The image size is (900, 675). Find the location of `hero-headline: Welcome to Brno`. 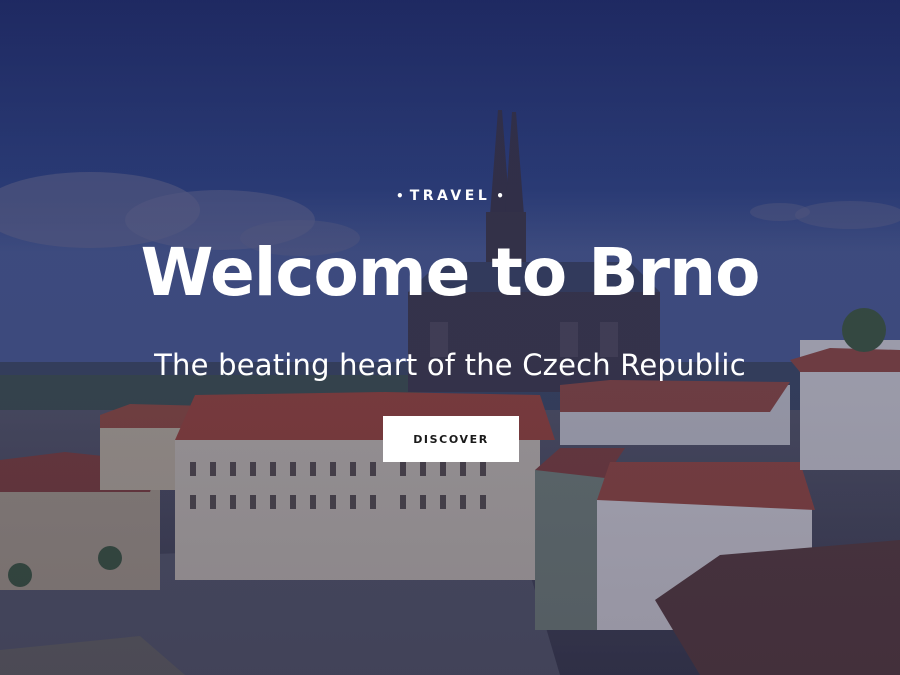

hero-headline: Welcome to Brno is located at coordinates (450, 272).